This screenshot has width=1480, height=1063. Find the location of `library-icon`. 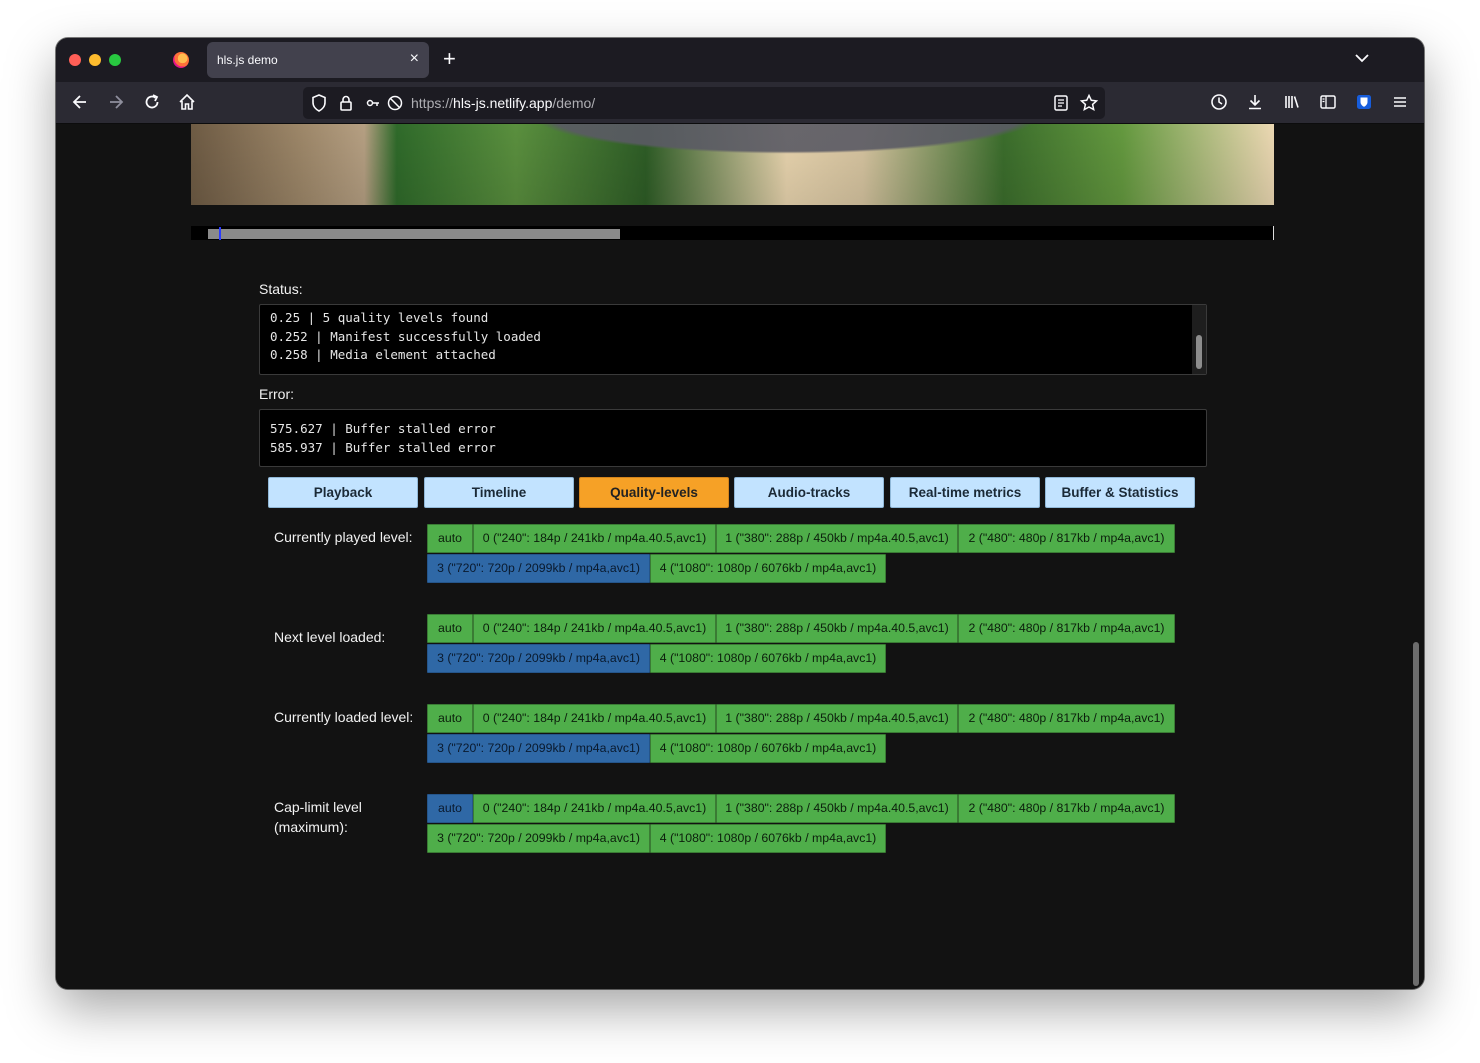

library-icon is located at coordinates (1292, 102).